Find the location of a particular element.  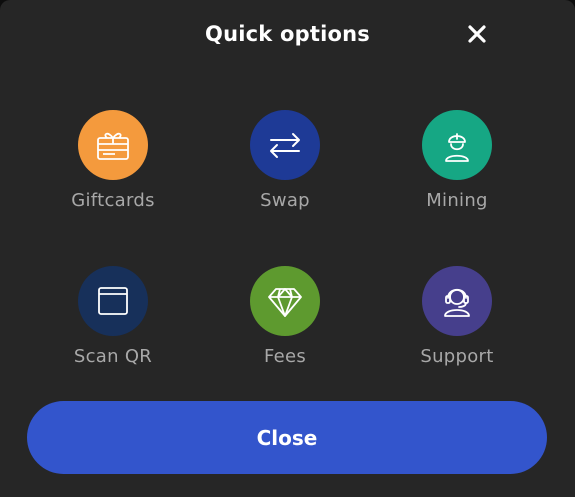

gift-card-icon is located at coordinates (113, 145).